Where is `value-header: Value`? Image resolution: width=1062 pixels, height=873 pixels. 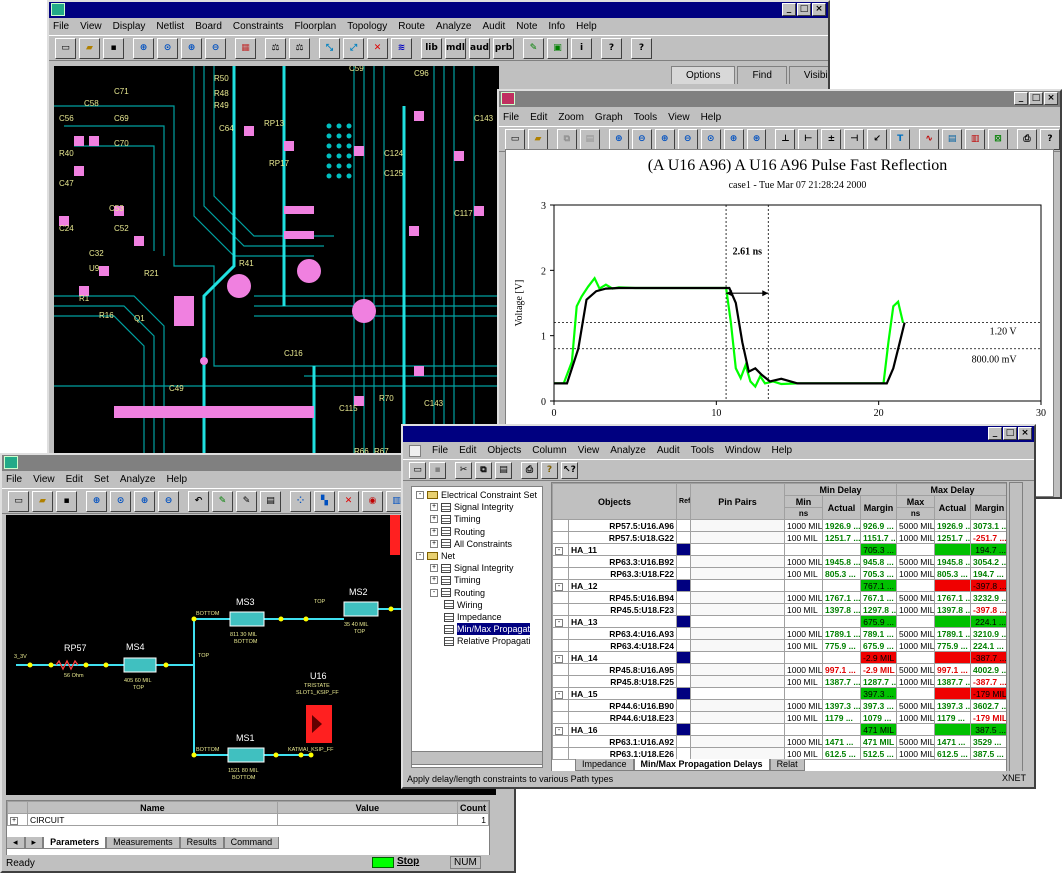
value-header: Value is located at coordinates (367, 807).